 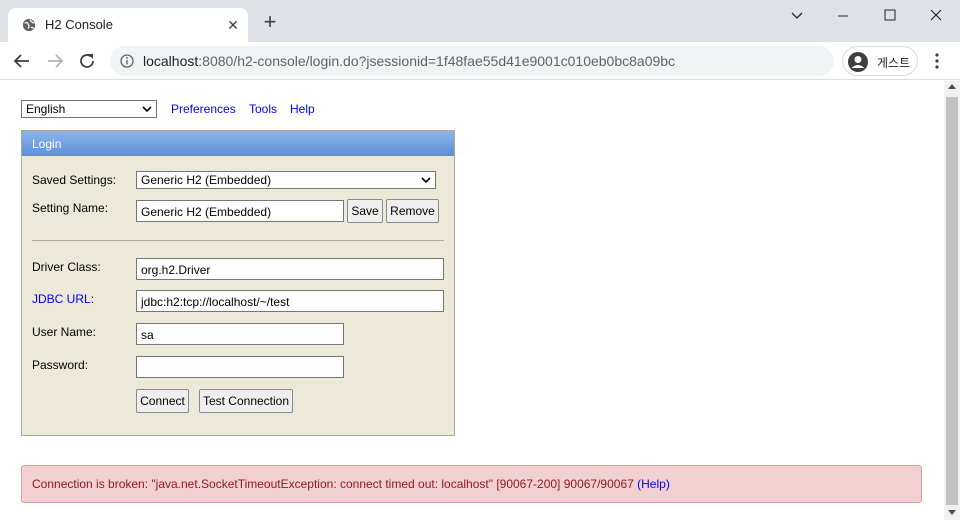 I want to click on setting-name-input: Generic H2 (Embedded), so click(x=240, y=211).